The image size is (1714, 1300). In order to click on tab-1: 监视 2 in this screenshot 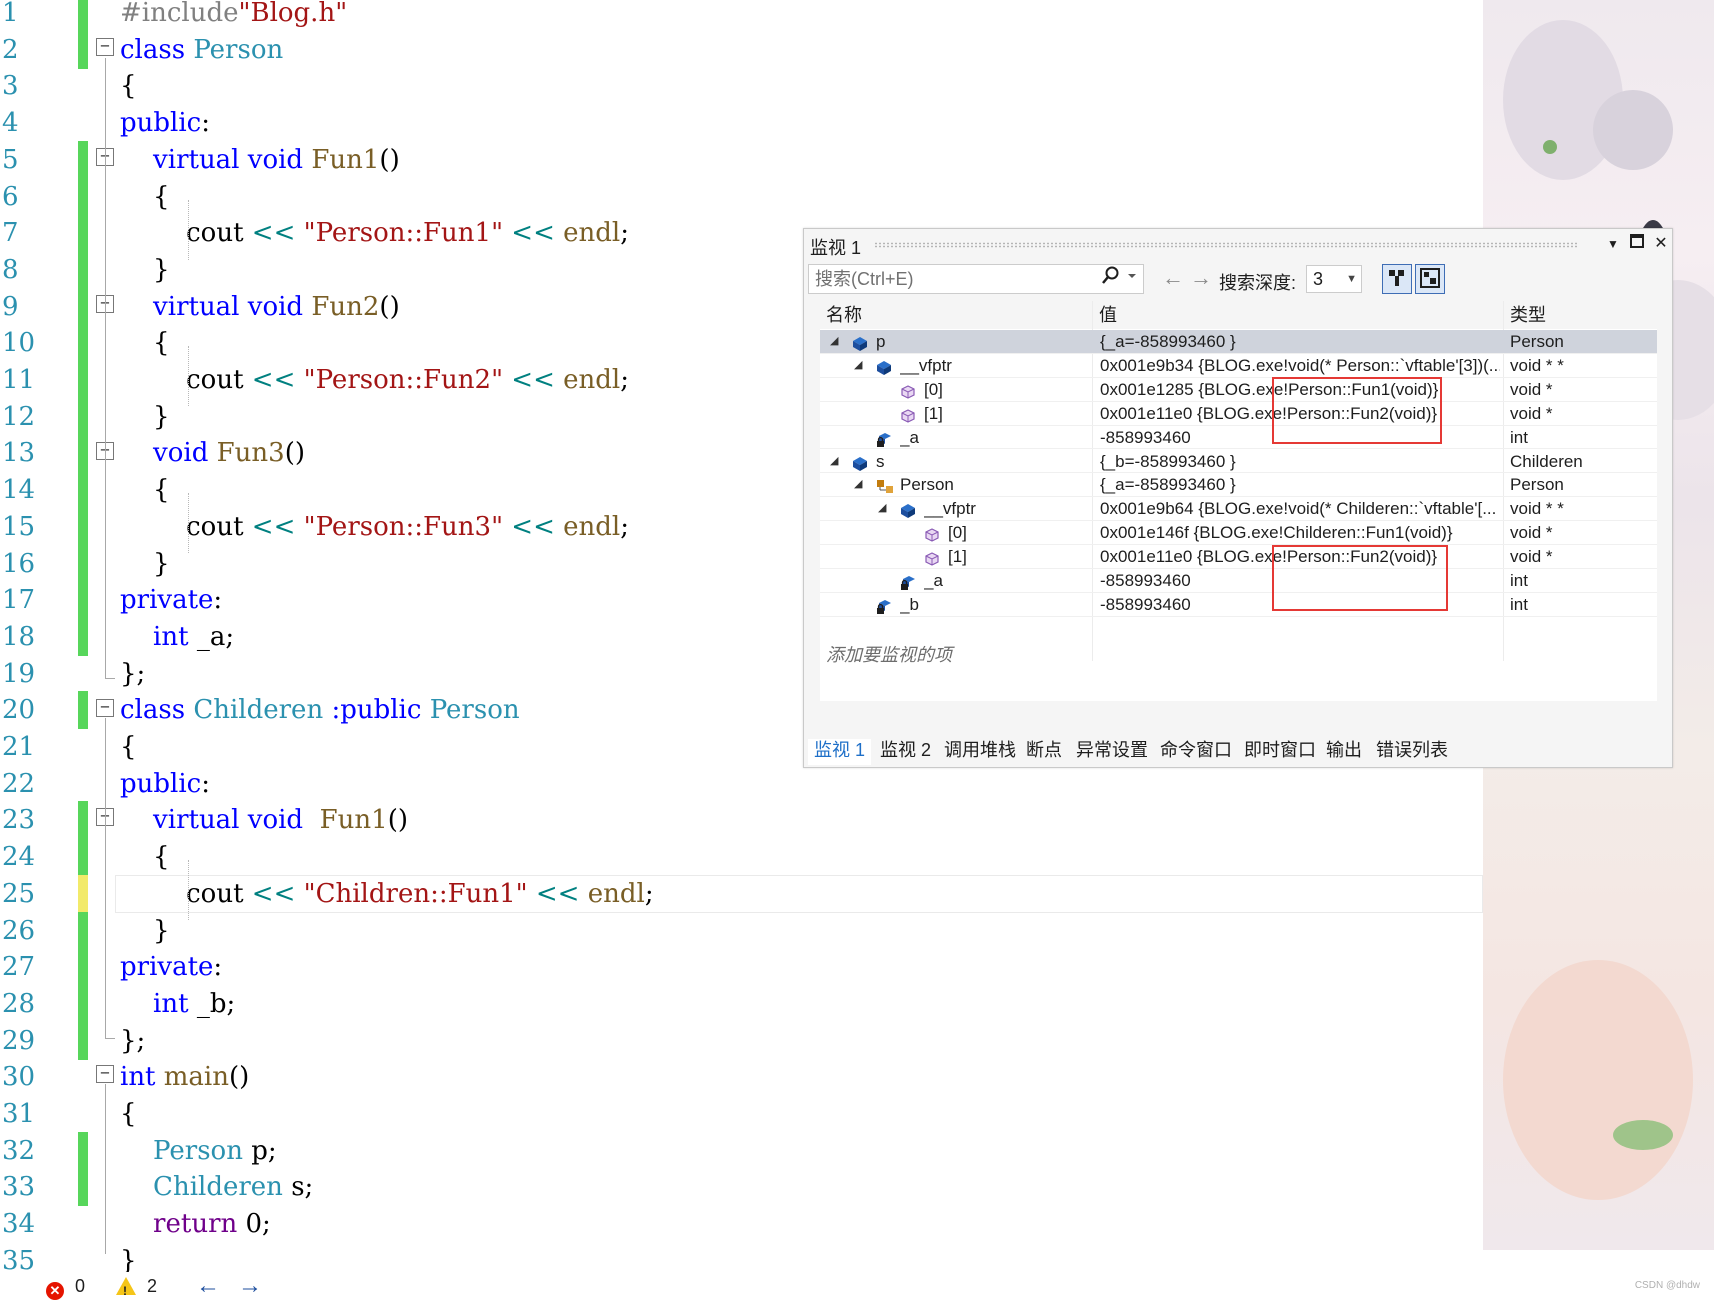, I will do `click(905, 752)`.